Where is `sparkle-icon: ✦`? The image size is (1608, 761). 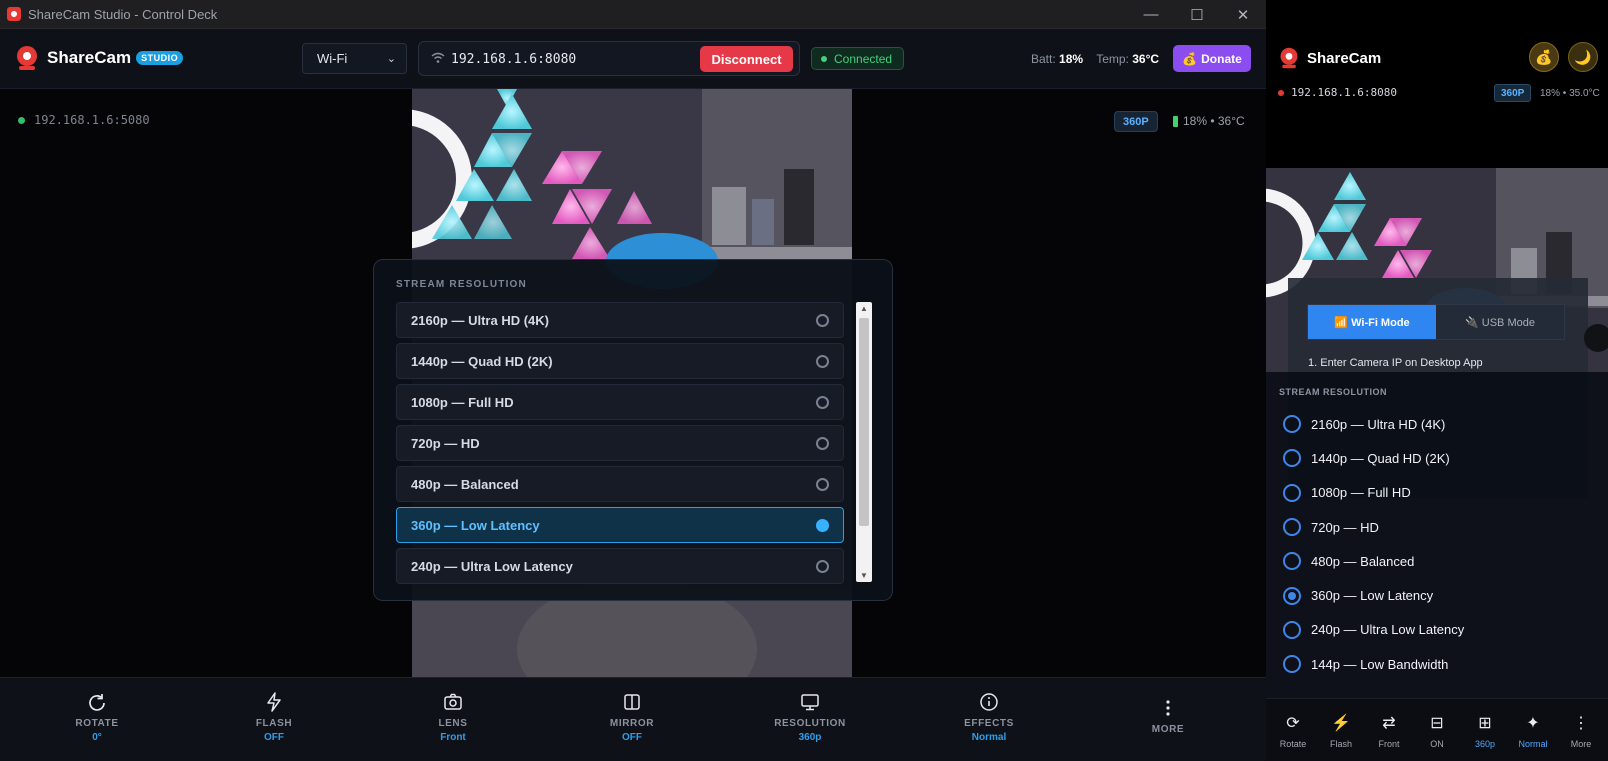
sparkle-icon: ✦ is located at coordinates (1533, 723).